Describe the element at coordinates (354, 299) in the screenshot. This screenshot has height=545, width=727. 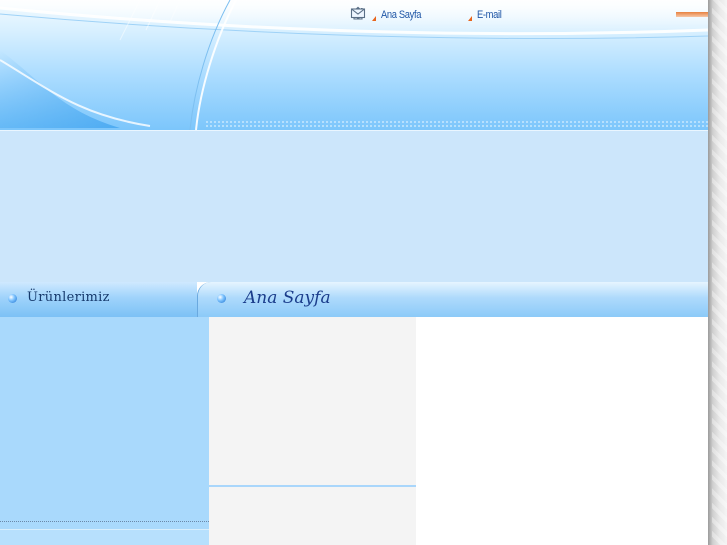
I see `section-title-bar: Ürünlerimiz Ana Sayfa` at that location.